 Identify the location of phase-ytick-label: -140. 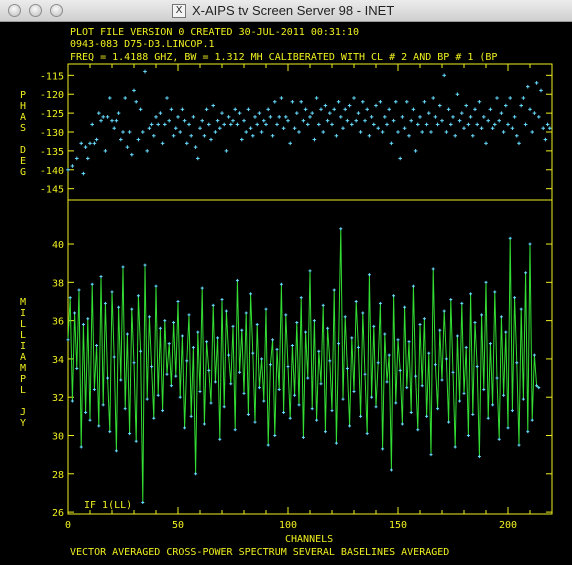
(52, 171).